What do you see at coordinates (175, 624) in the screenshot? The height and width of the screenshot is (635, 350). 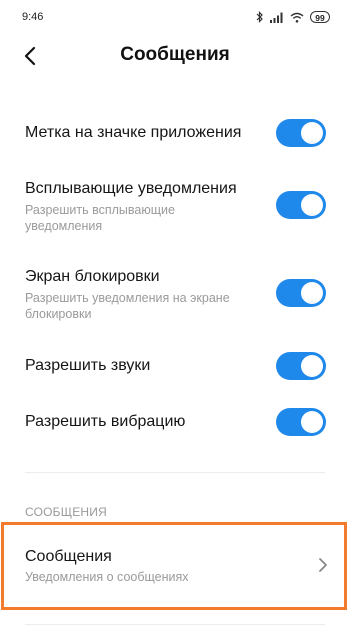 I see `bottom-divider` at bounding box center [175, 624].